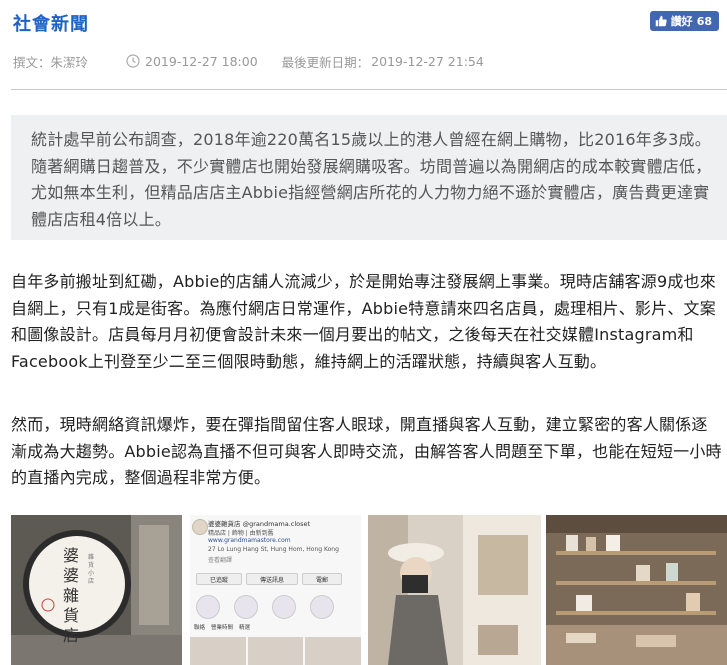 Image resolution: width=727 pixels, height=665 pixels. What do you see at coordinates (241, 533) in the screenshot?
I see `ig-bio-line-1: 精品店 | 飾物 | 由新到舊` at bounding box center [241, 533].